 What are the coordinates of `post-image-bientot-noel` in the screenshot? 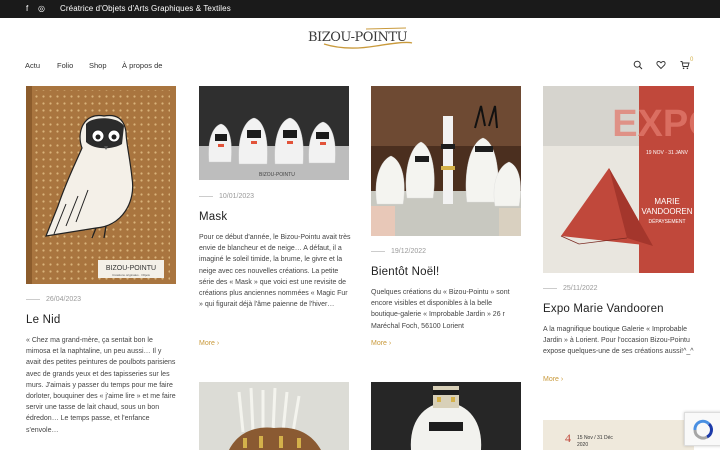 It's located at (446, 161).